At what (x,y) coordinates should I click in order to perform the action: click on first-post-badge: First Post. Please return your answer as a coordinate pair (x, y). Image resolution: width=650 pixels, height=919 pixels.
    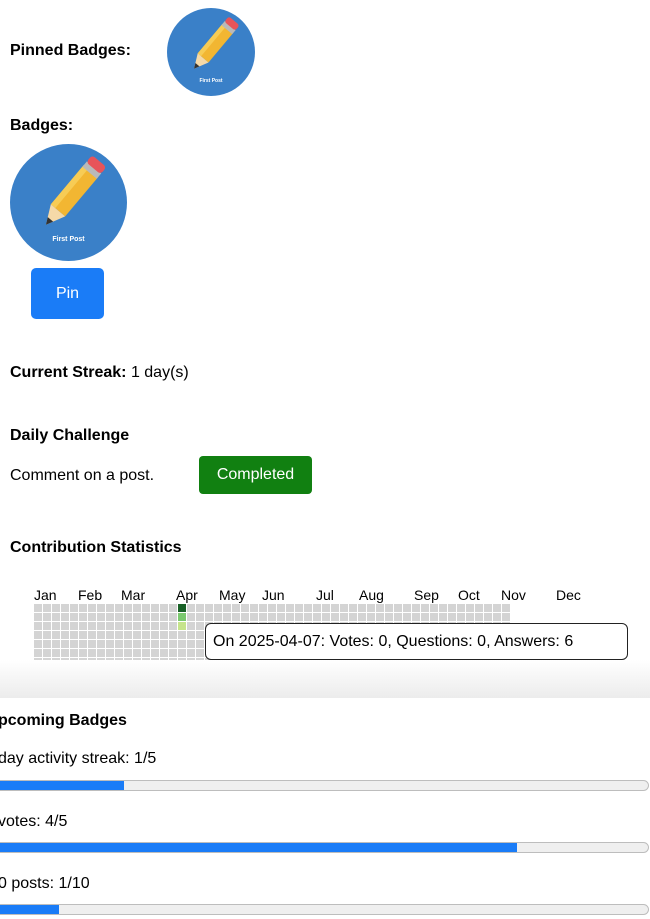
    Looking at the image, I should click on (68, 202).